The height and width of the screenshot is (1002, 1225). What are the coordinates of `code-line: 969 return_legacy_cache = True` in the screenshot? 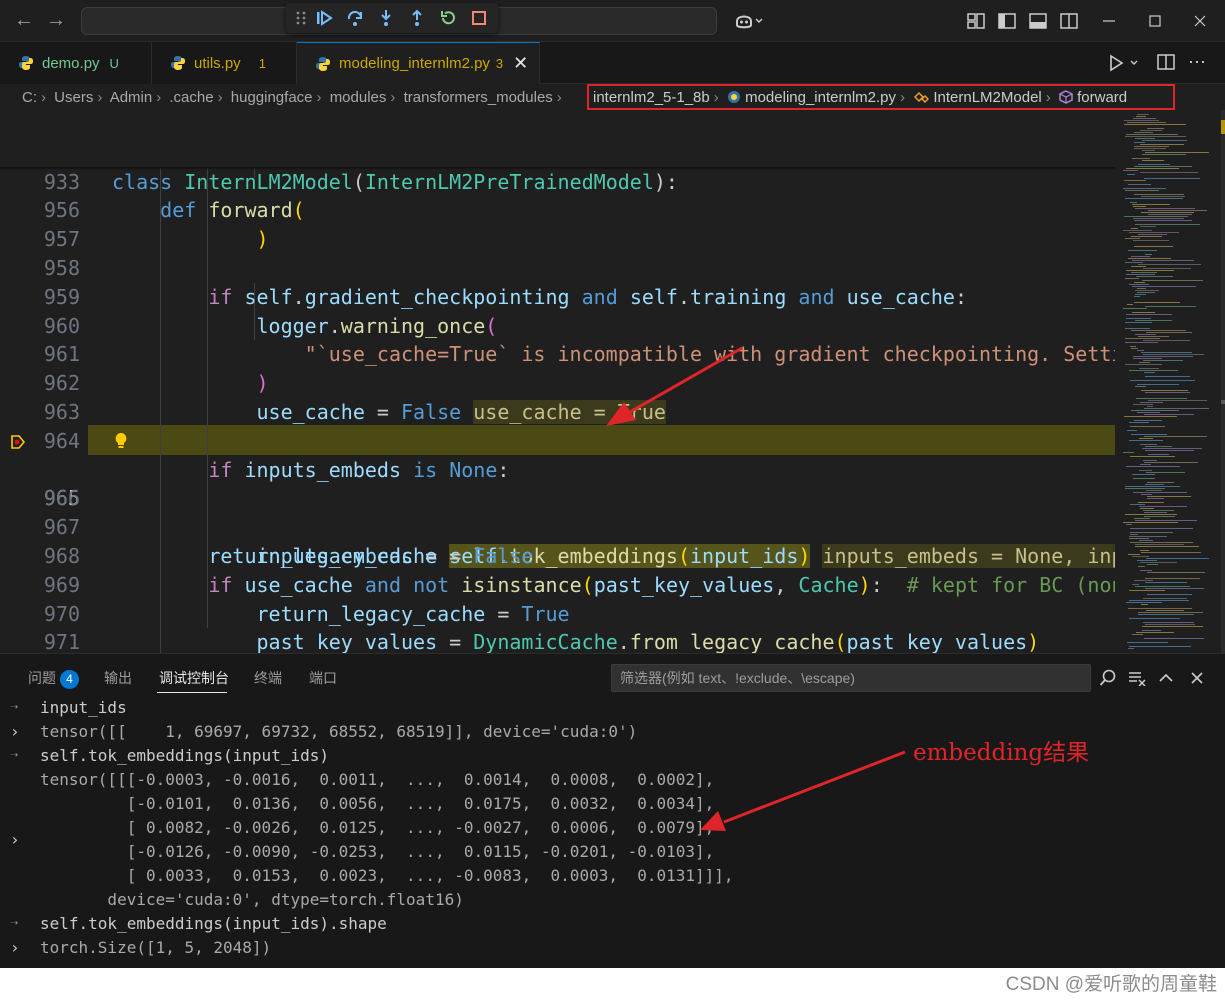 It's located at (557, 584).